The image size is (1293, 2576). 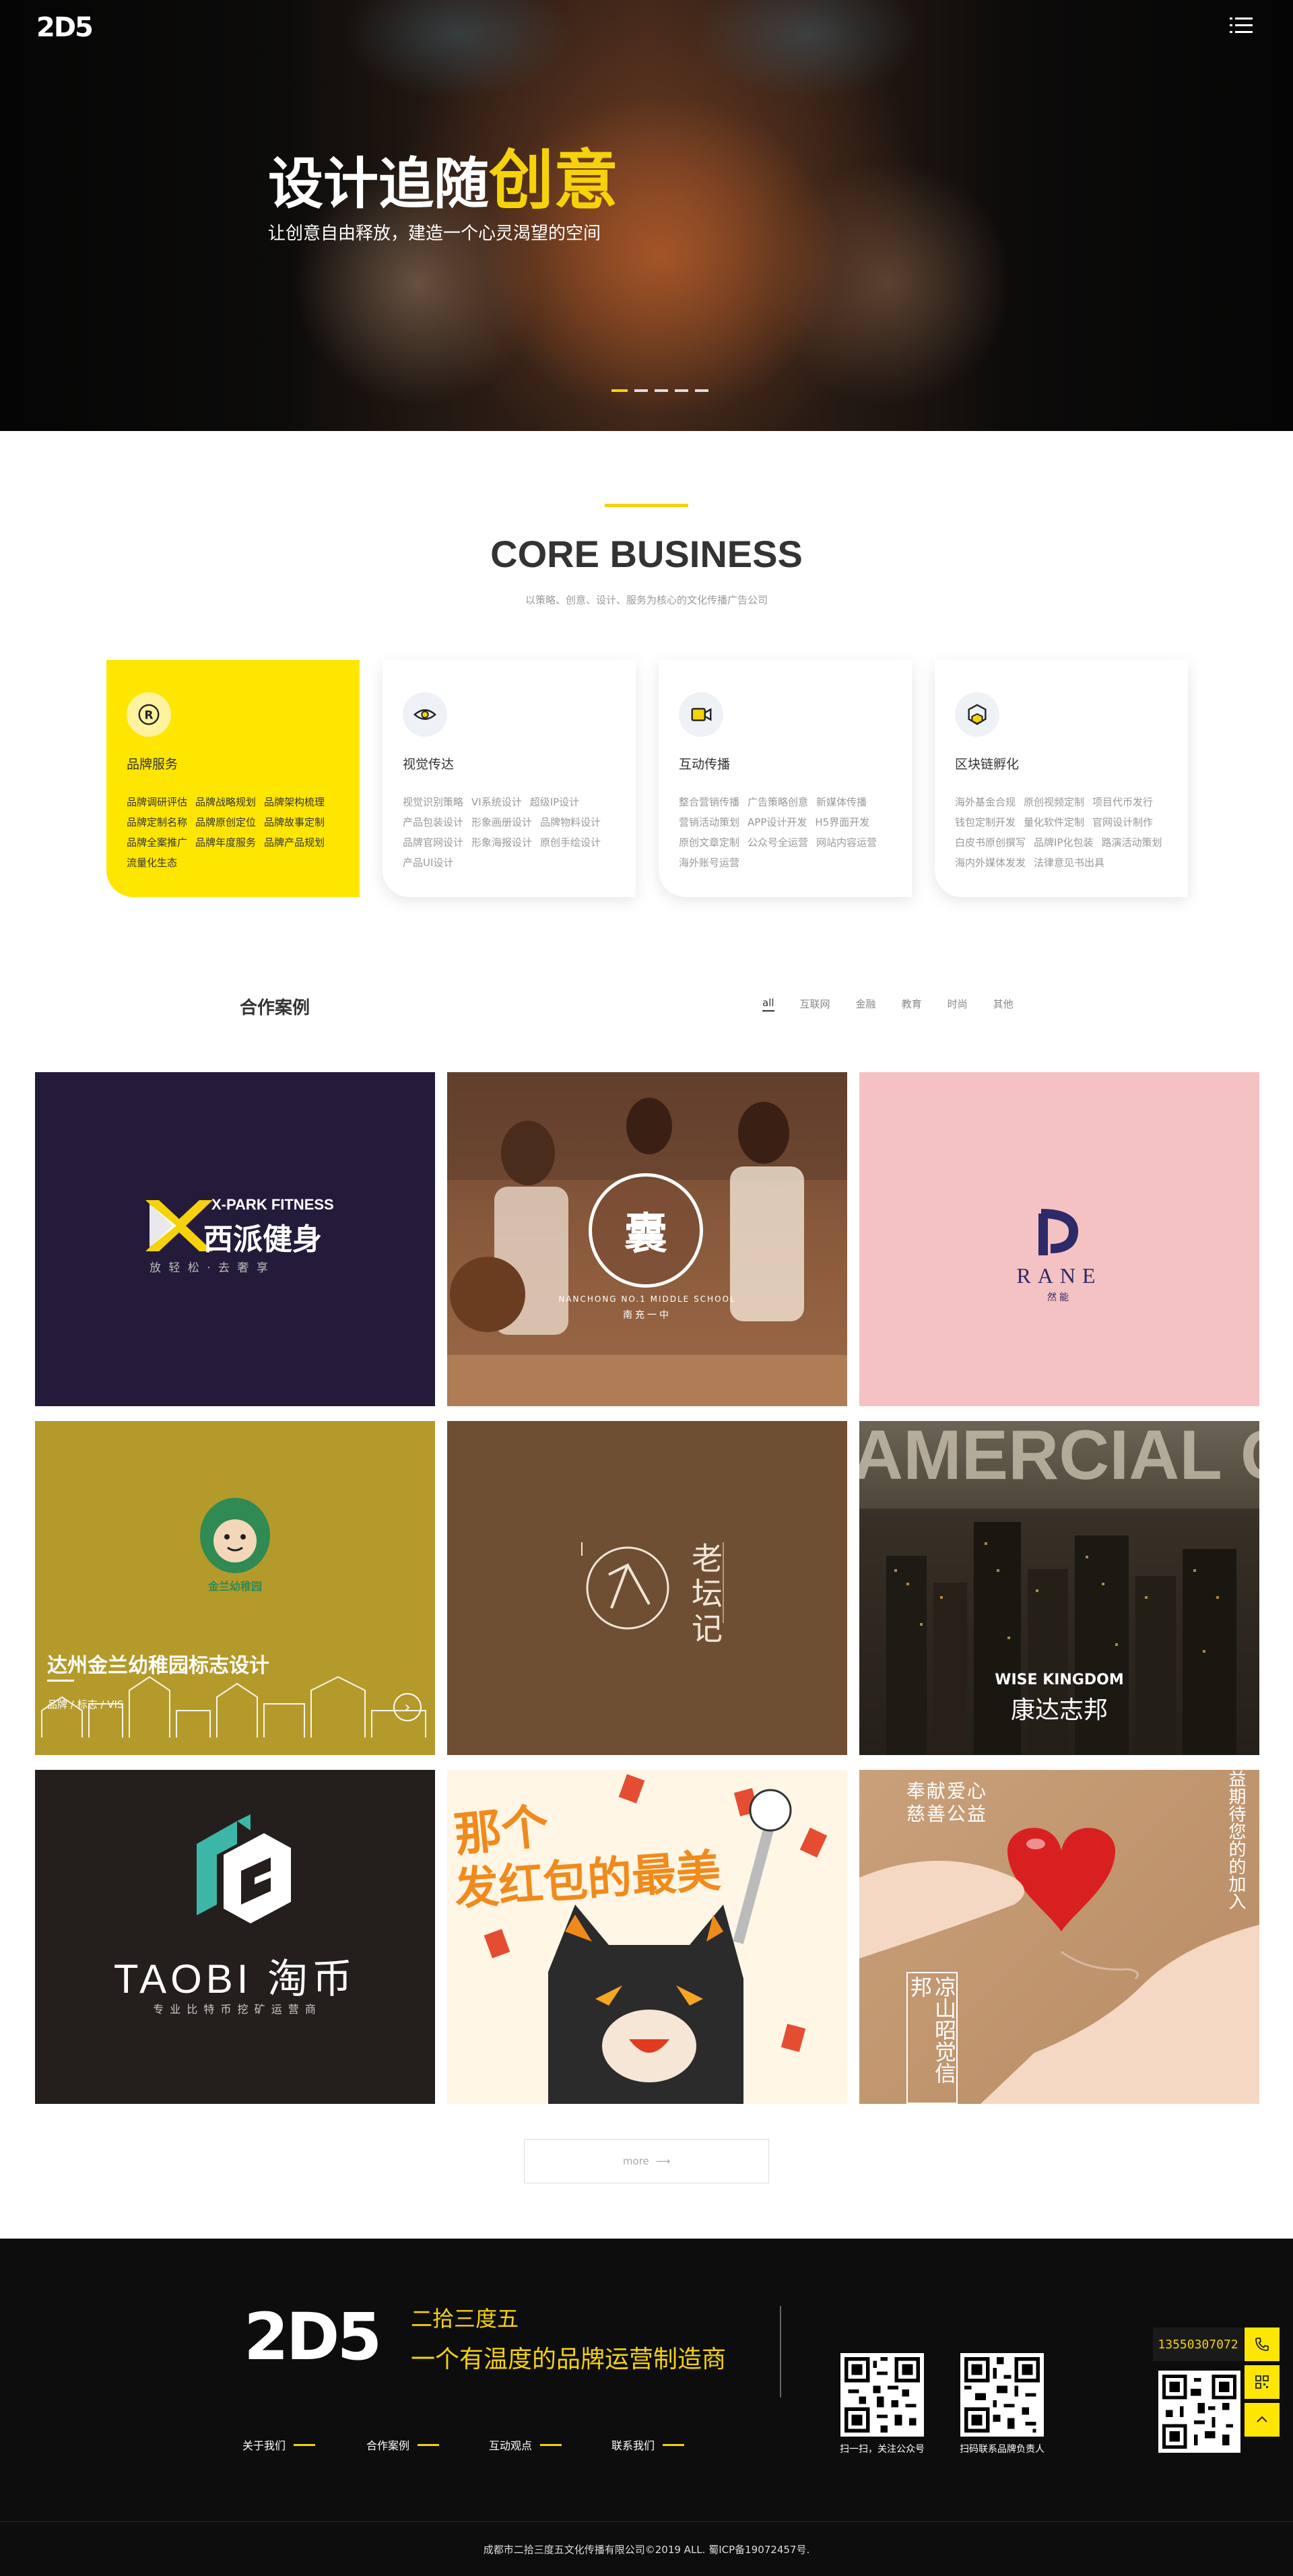 What do you see at coordinates (1262, 2420) in the screenshot?
I see `back-to-top-icon` at bounding box center [1262, 2420].